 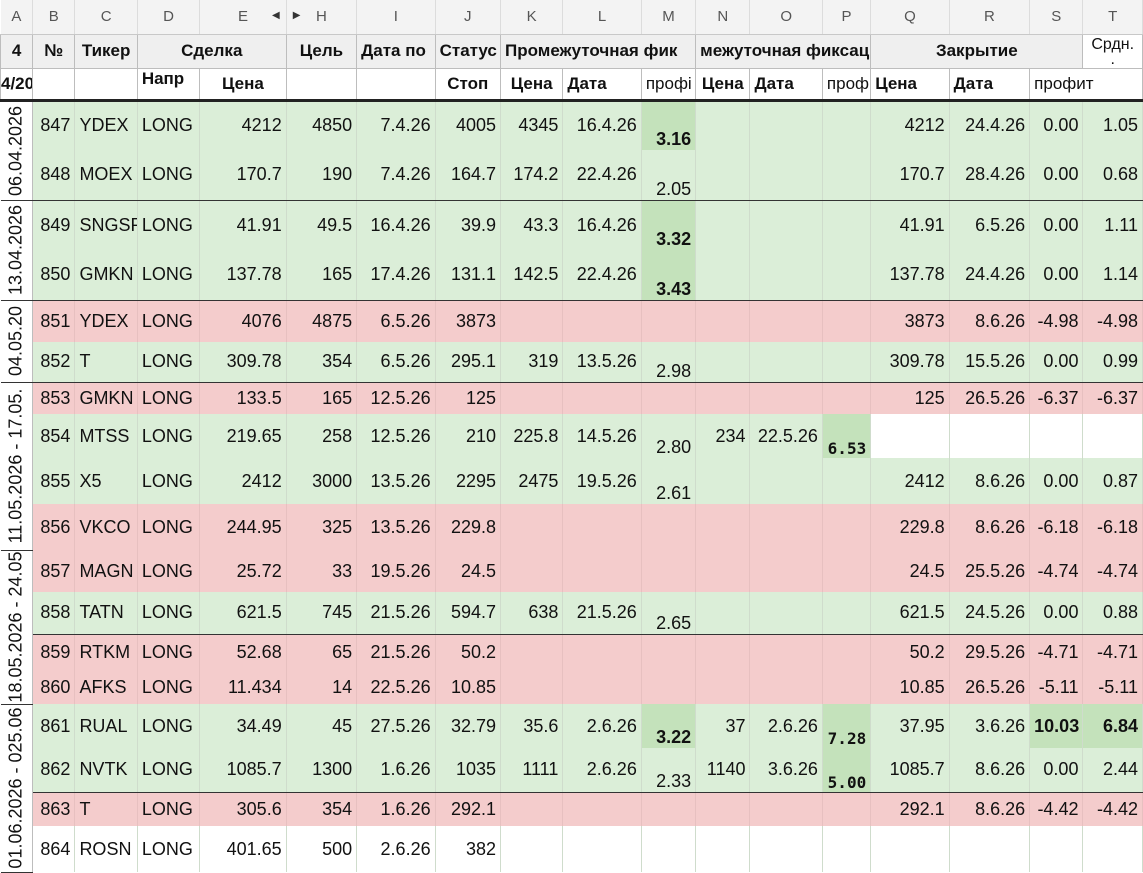 I want to click on cell-q, so click(x=910, y=436).